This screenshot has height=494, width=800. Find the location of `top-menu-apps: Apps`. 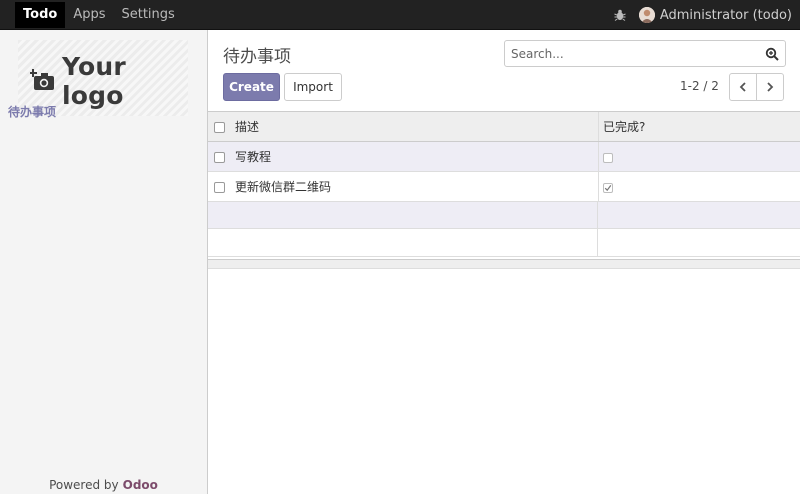

top-menu-apps: Apps is located at coordinates (89, 15).